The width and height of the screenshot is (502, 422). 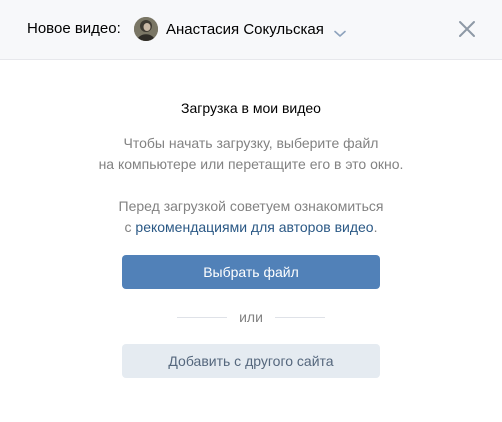 What do you see at coordinates (251, 143) in the screenshot?
I see `hint-line-1: Чтобы начать загрузку, выберите файл` at bounding box center [251, 143].